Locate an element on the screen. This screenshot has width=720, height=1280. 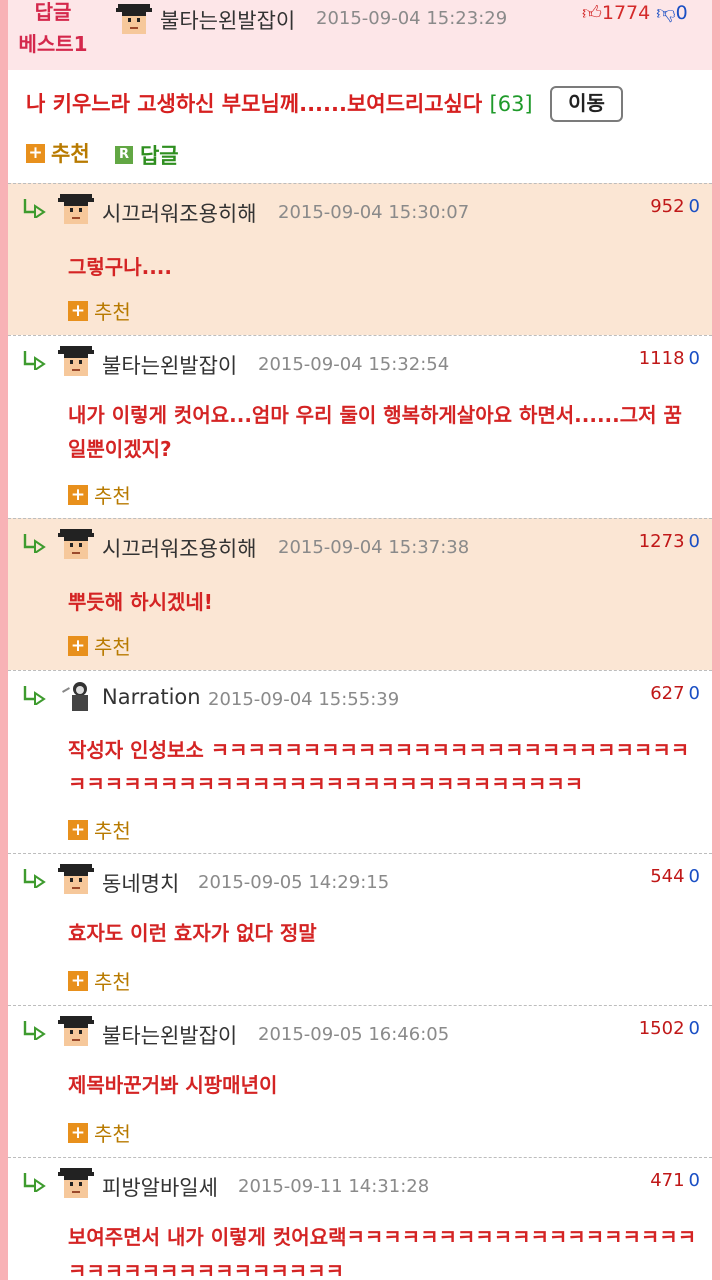
best-reply-title: 나 키우느라 고생하신 부모님께......보여드리고싶다 [63] is located at coordinates (279, 103).